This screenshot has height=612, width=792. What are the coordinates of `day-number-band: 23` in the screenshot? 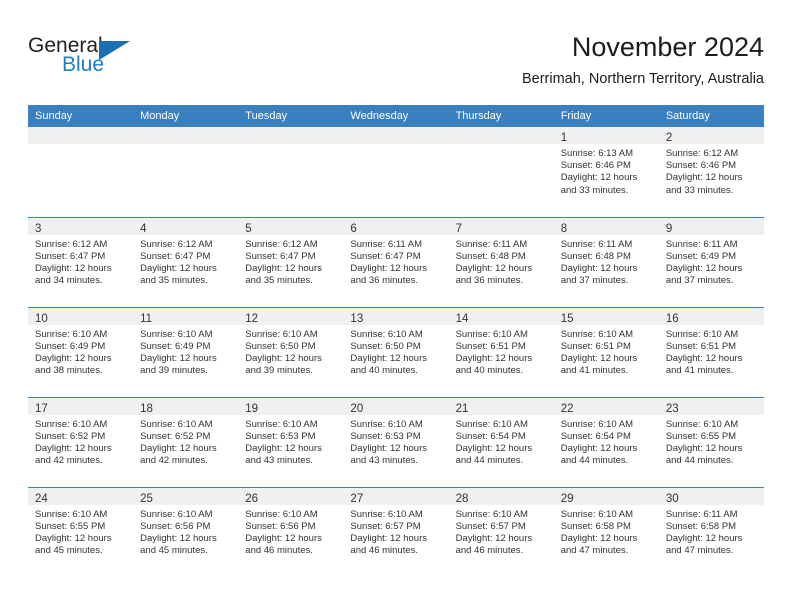 It's located at (711, 406).